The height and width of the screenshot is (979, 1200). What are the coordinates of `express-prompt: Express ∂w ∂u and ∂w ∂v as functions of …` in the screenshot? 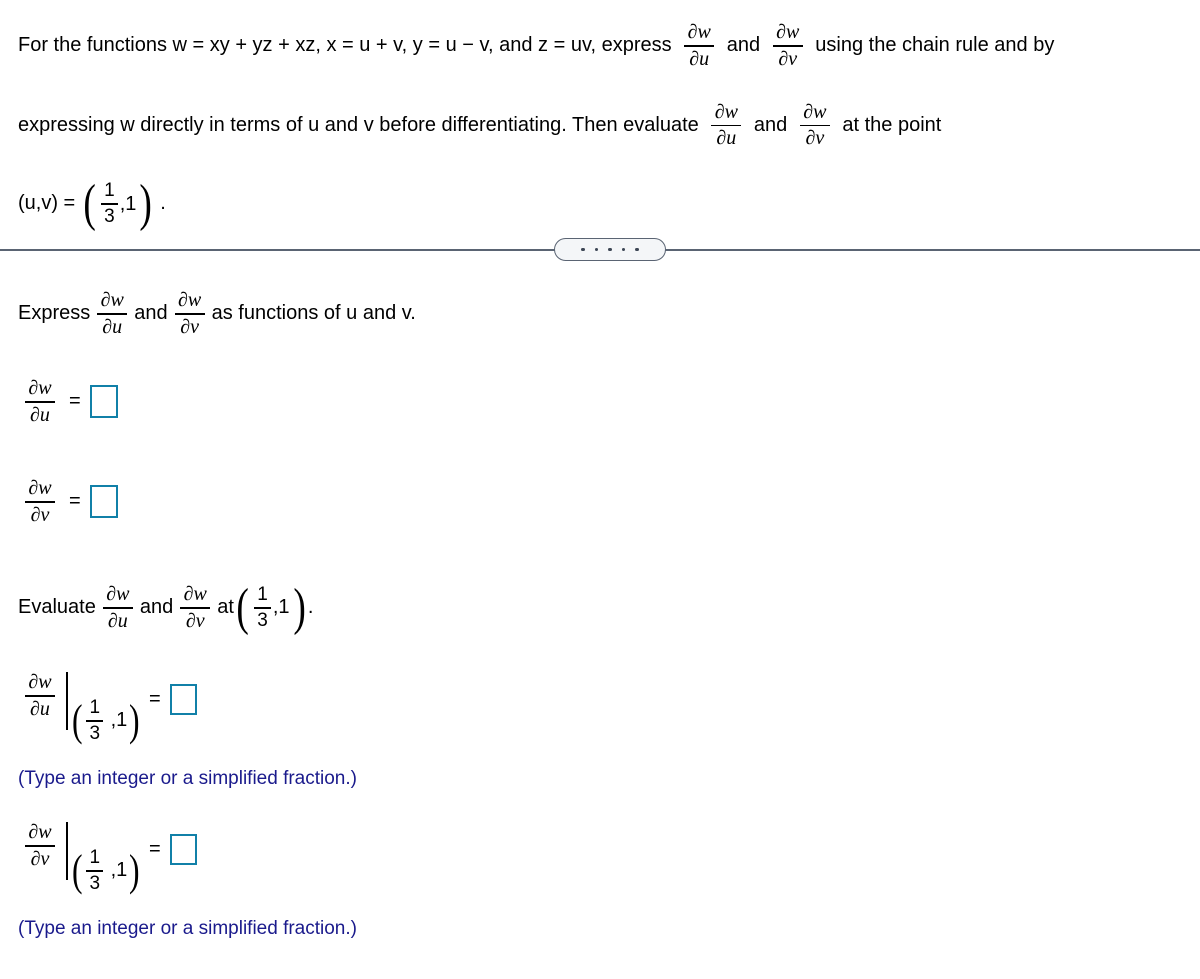 It's located at (217, 314).